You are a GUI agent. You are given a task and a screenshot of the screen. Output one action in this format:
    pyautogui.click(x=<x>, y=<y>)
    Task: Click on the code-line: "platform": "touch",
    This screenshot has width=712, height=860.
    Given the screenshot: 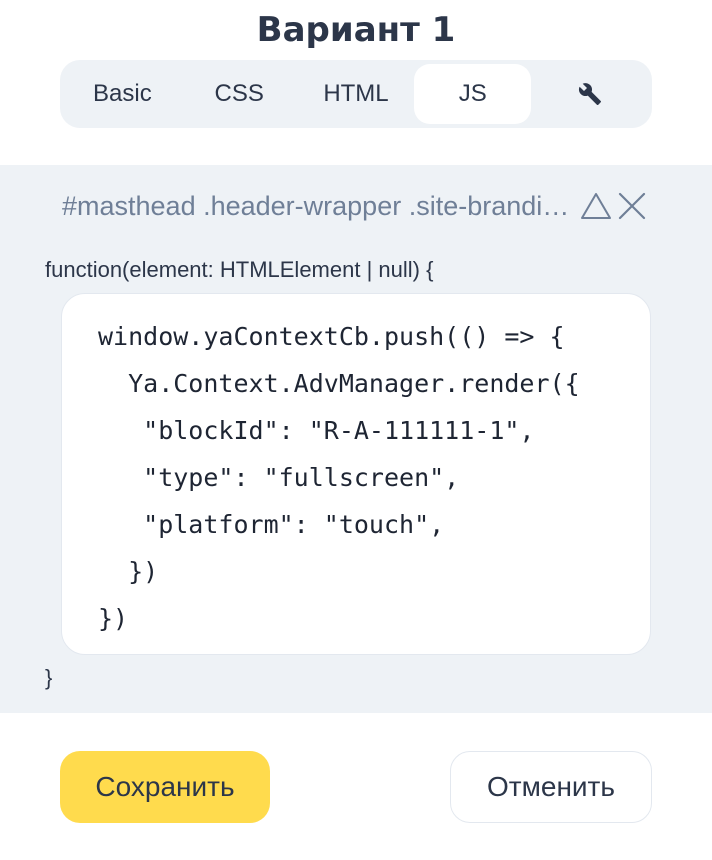 What is the action you would take?
    pyautogui.click(x=271, y=524)
    